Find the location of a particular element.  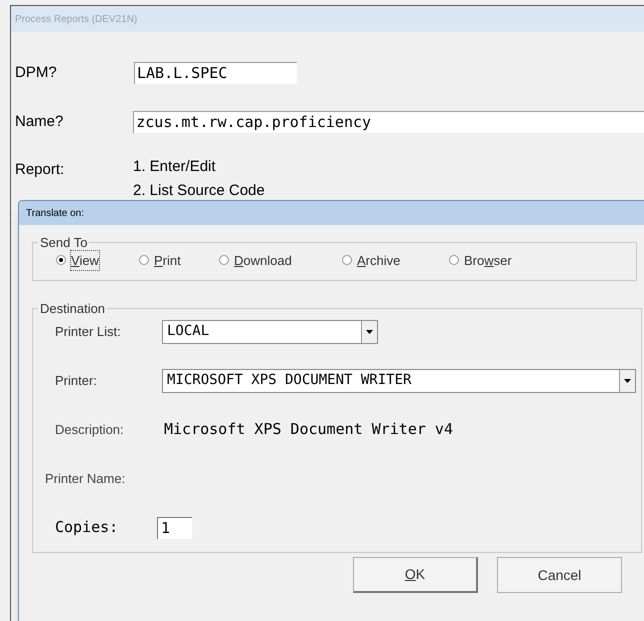

text-field: LAB.L.SPEC is located at coordinates (215, 73).